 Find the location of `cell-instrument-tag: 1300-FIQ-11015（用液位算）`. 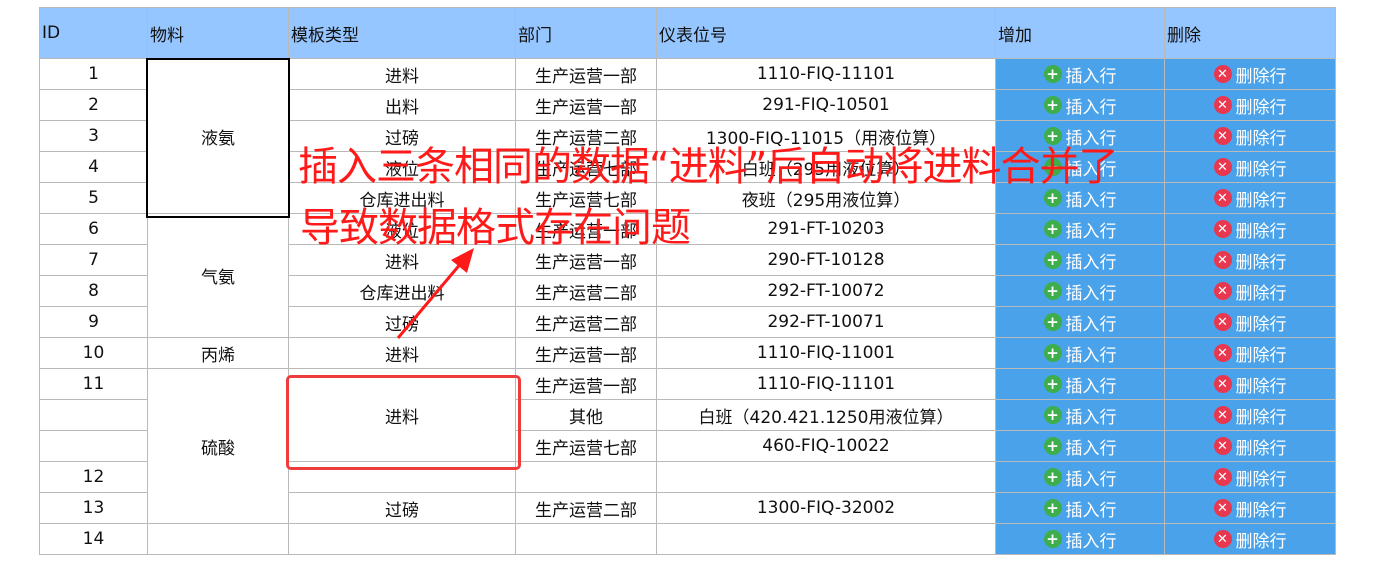

cell-instrument-tag: 1300-FIQ-11015（用液位算） is located at coordinates (826, 136).